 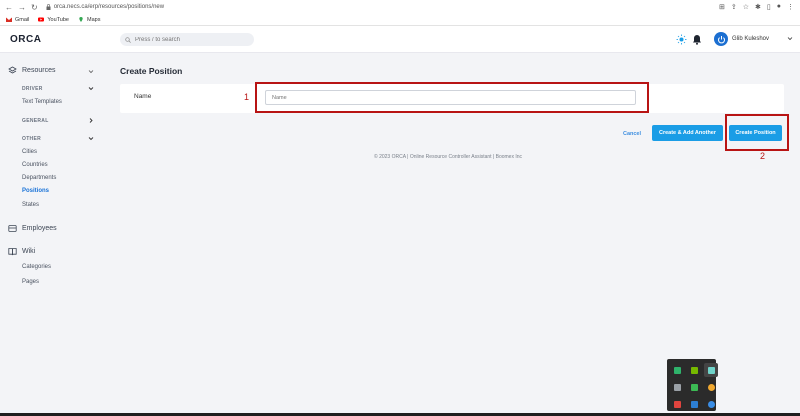 I want to click on sidebar-item-label: Wiki, so click(x=29, y=251).